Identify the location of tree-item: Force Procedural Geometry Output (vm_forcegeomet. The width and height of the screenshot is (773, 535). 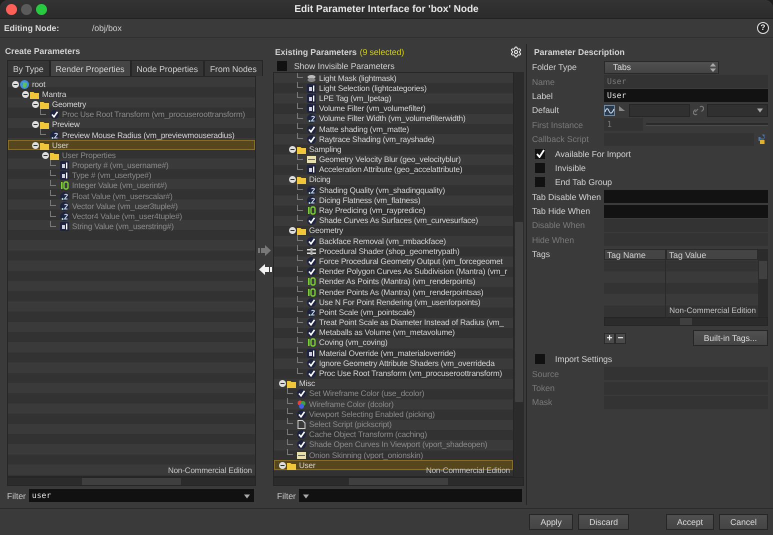
(393, 261).